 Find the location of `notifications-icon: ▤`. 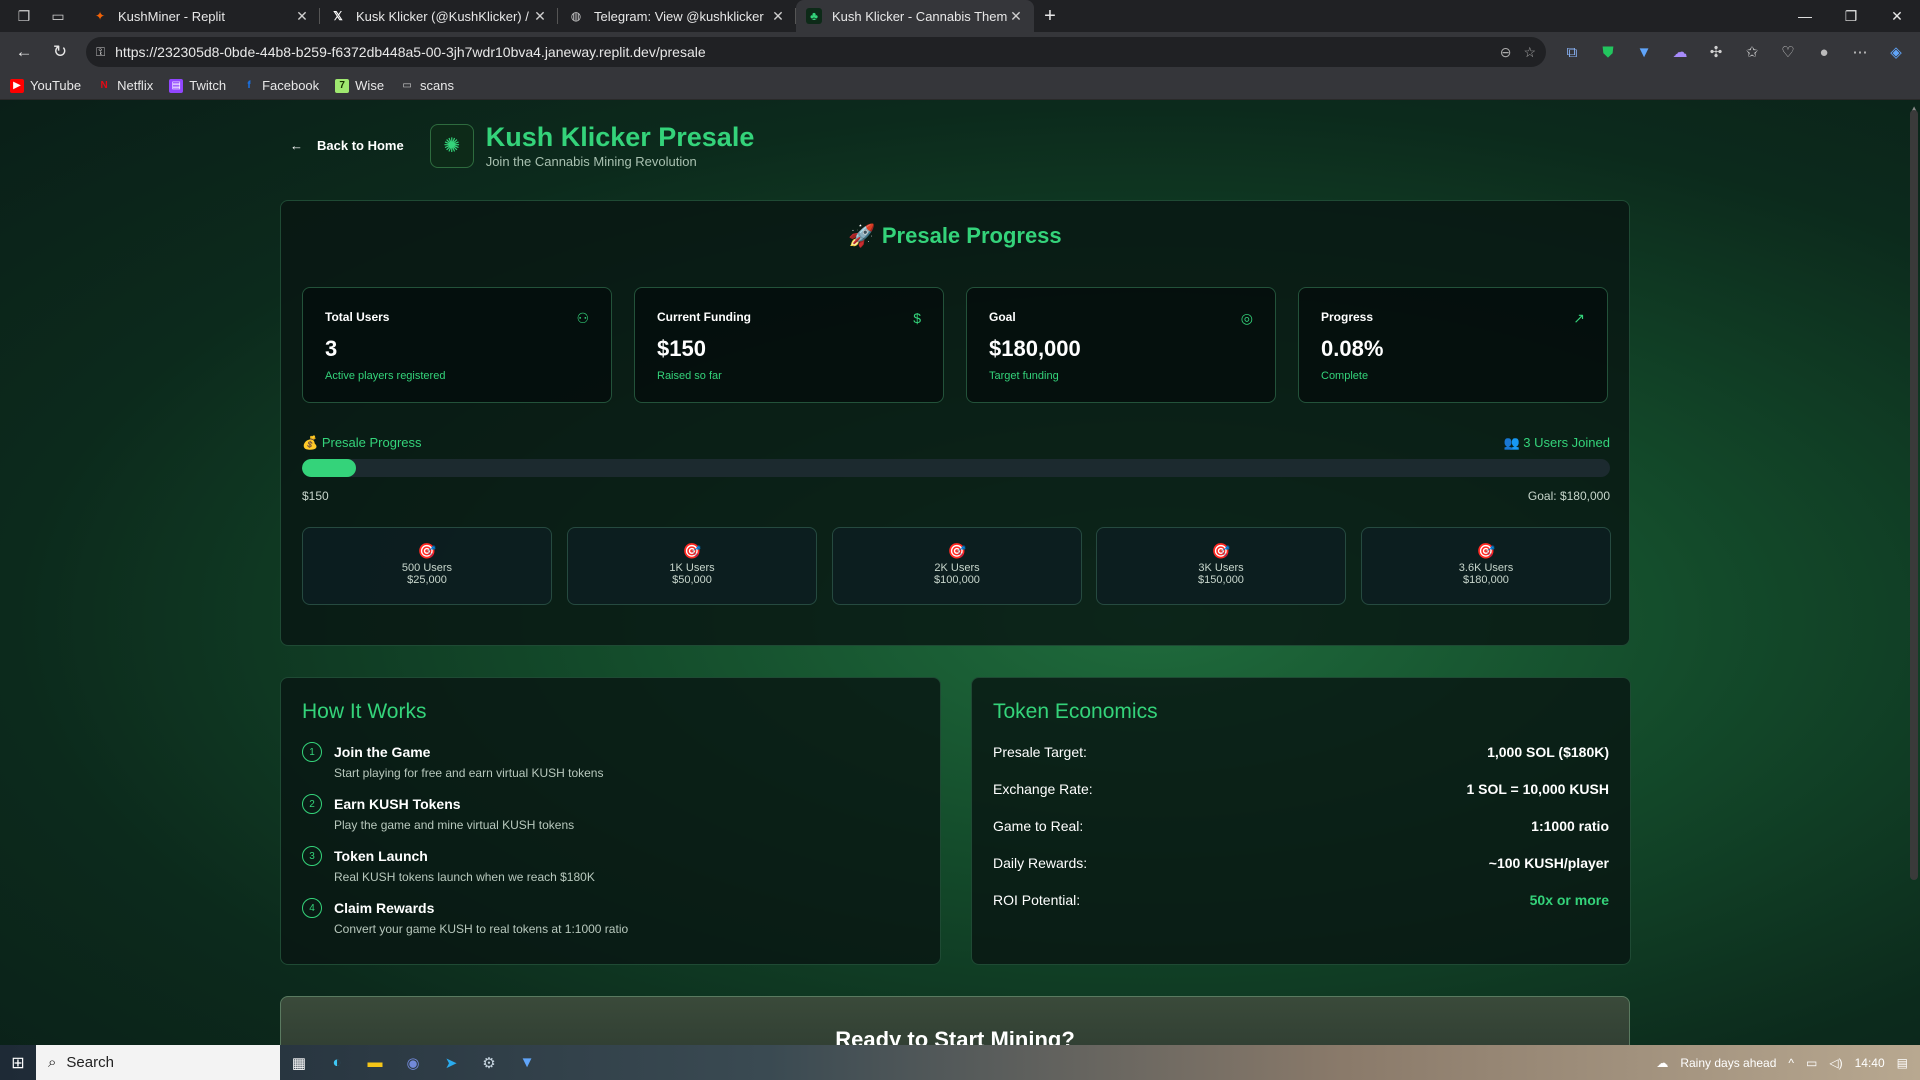

notifications-icon: ▤ is located at coordinates (1902, 1063).